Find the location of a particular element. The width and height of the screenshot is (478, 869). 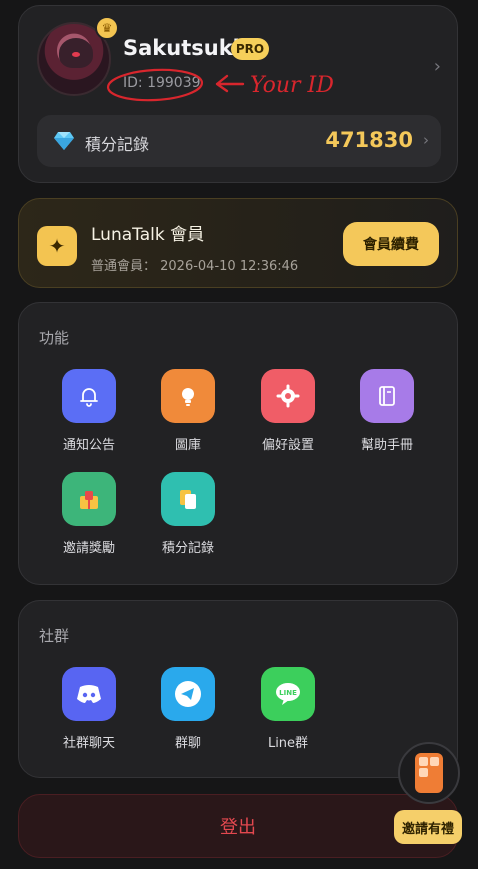

invite-label: 邀請有禮 is located at coordinates (428, 827).